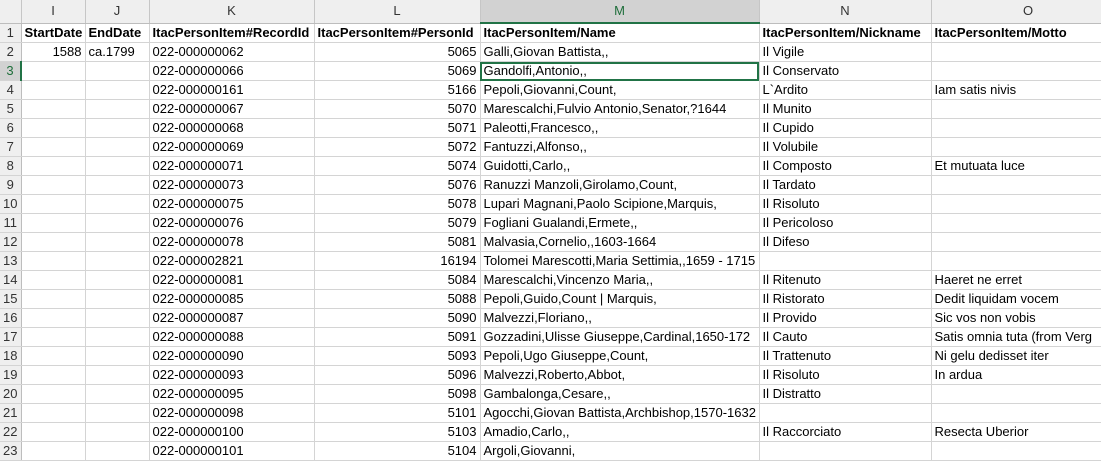 The height and width of the screenshot is (461, 1101). I want to click on row-header: 8, so click(11, 166).